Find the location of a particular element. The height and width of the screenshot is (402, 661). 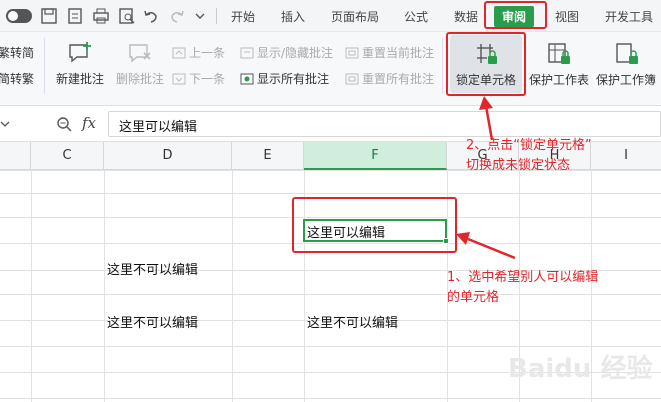

arrow-to-lock-cell is located at coordinates (489, 123).